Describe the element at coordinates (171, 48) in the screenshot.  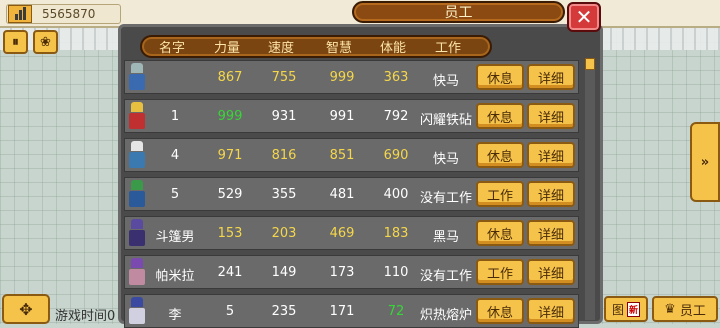
I see `header-name: 名字` at that location.